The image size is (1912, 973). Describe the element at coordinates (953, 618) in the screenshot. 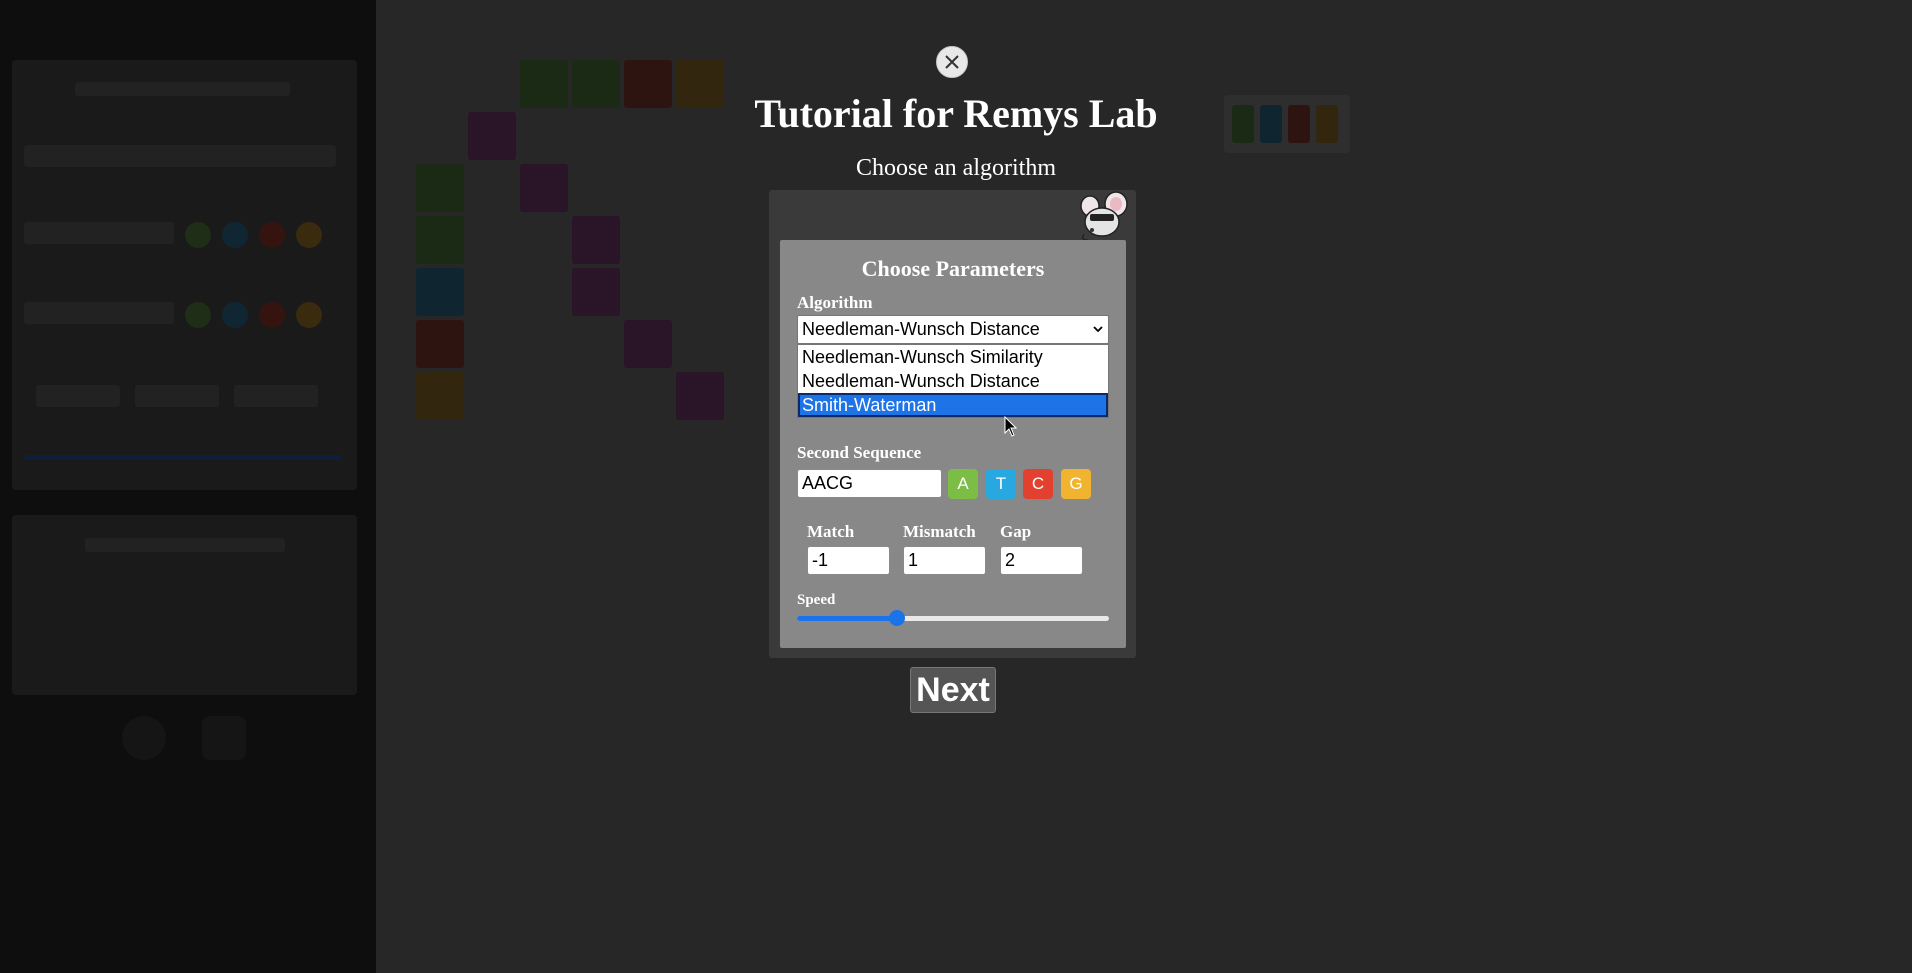

I see `speed-slider` at that location.